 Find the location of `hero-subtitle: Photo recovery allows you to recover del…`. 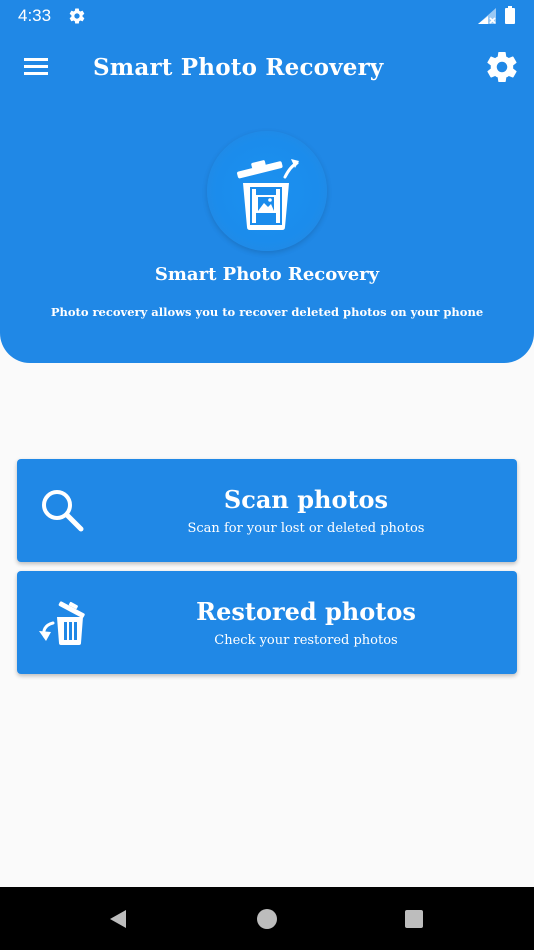

hero-subtitle: Photo recovery allows you to recover del… is located at coordinates (267, 312).